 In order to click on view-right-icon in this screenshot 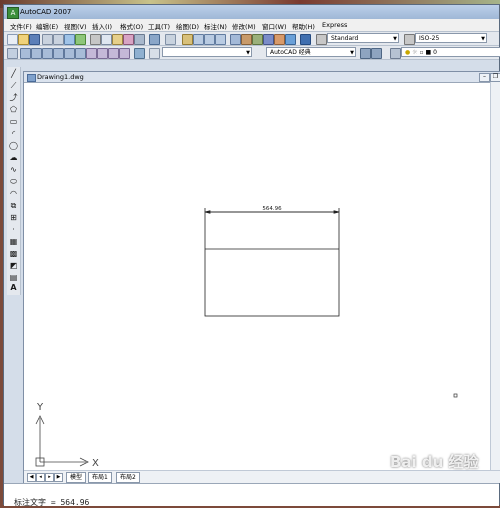, I will do `click(58, 53)`.